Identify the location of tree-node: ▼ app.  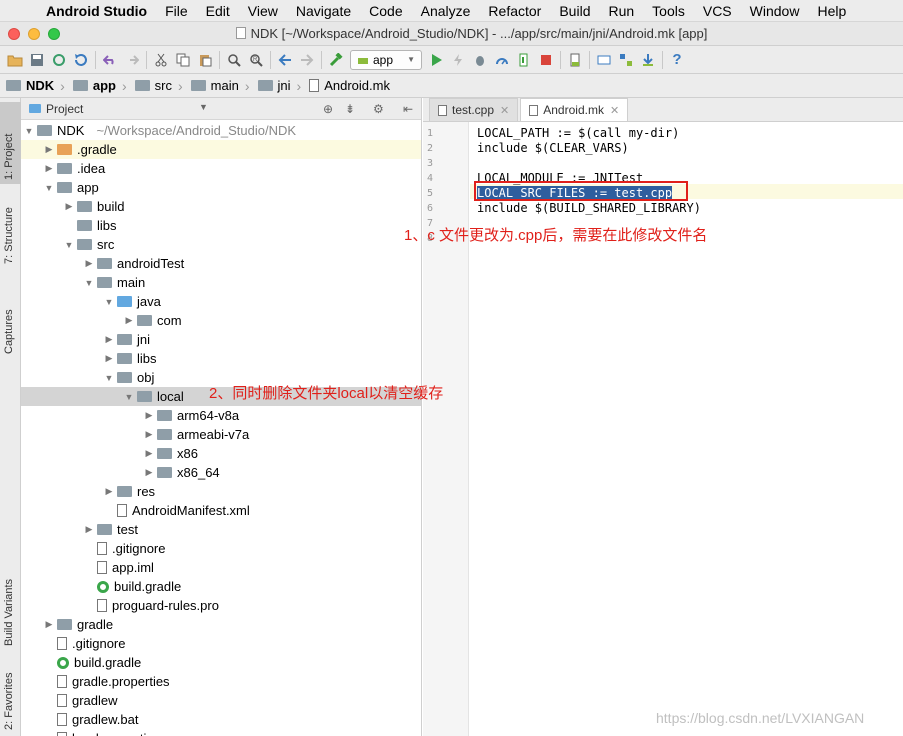
(221, 187).